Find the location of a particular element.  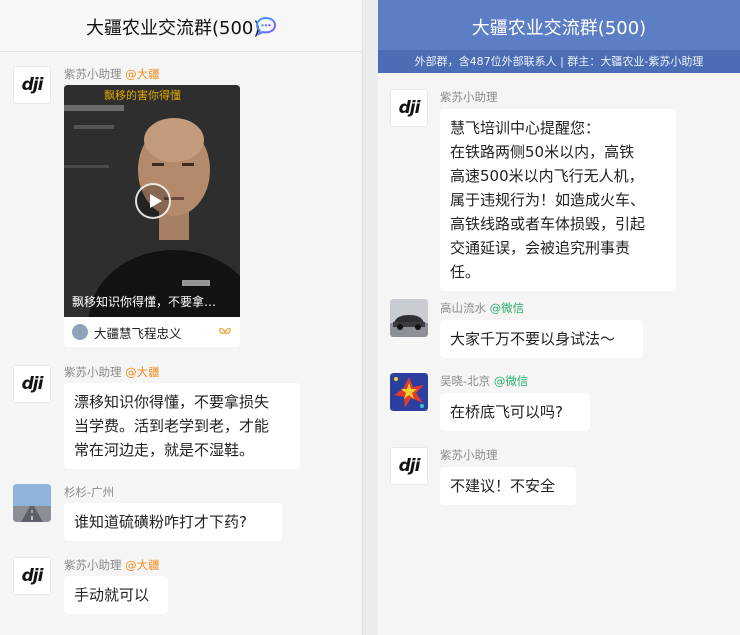

group-info-bar: 外部群，含487位外部联系人 | 群主：大疆农业-紫苏小助理 is located at coordinates (559, 61).